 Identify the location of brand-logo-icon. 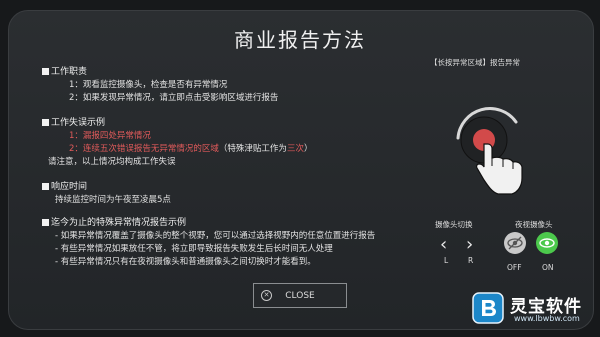
(488, 308).